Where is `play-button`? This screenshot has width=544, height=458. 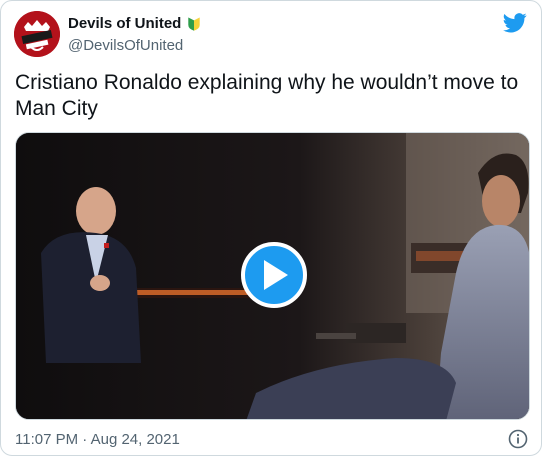 play-button is located at coordinates (274, 275).